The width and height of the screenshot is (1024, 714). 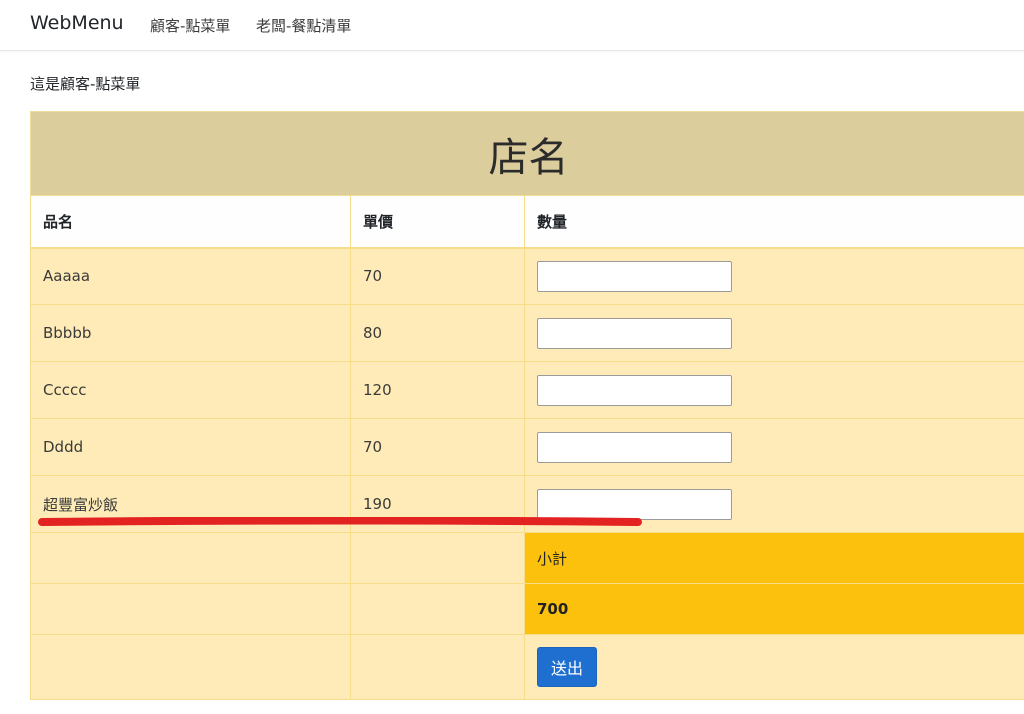 I want to click on item-name: Ccccc, so click(x=190, y=390).